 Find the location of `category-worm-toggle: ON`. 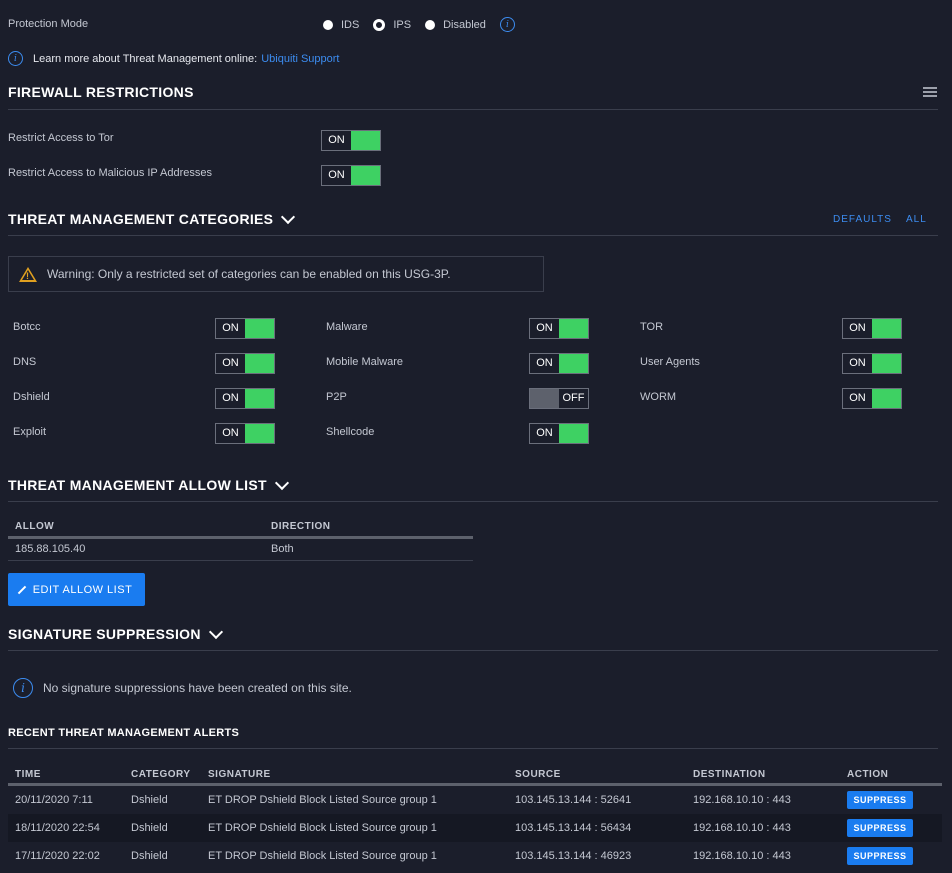

category-worm-toggle: ON is located at coordinates (872, 398).